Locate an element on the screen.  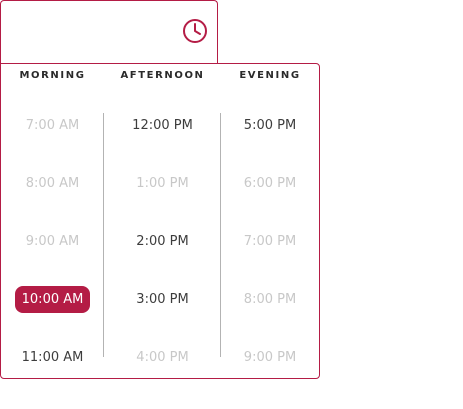
time-slot: 7:00 PM is located at coordinates (270, 241).